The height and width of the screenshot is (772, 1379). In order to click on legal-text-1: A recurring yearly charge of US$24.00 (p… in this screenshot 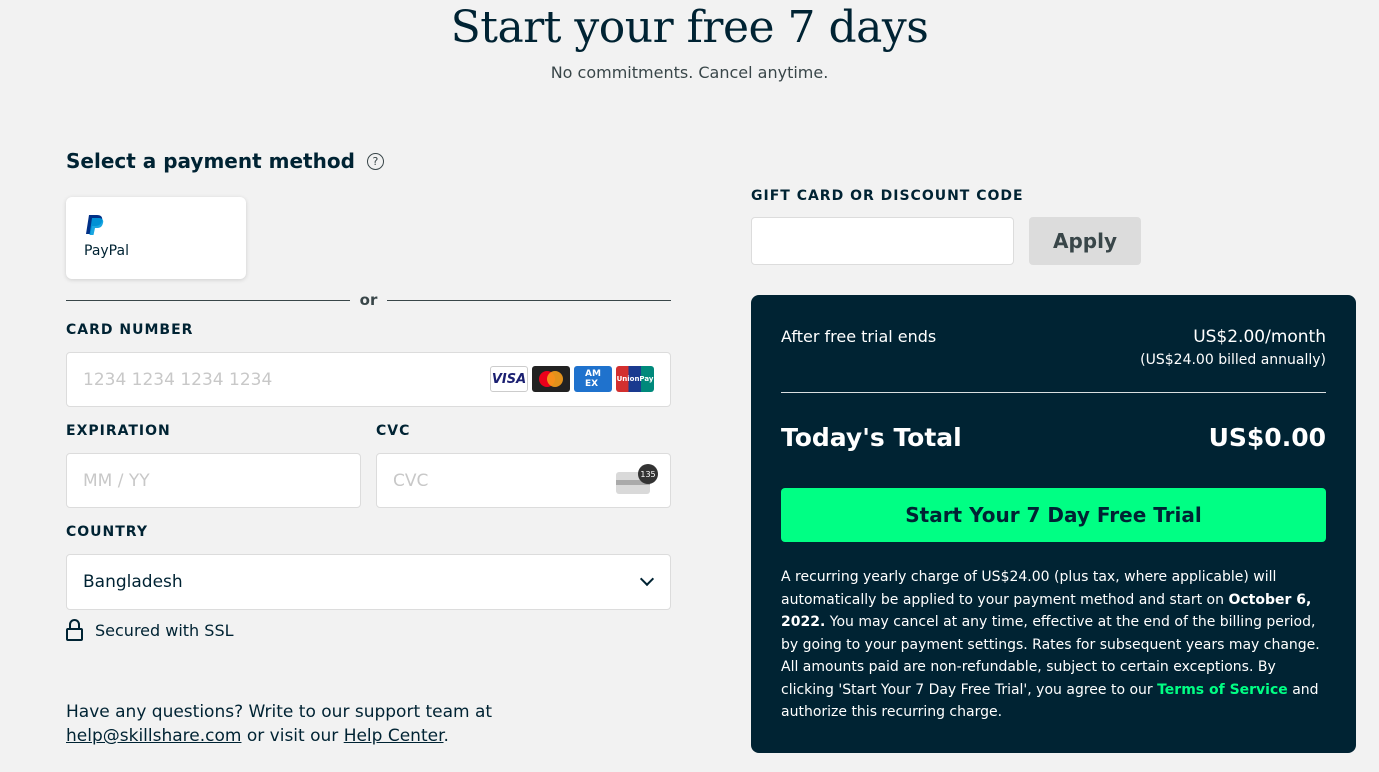, I will do `click(1029, 588)`.